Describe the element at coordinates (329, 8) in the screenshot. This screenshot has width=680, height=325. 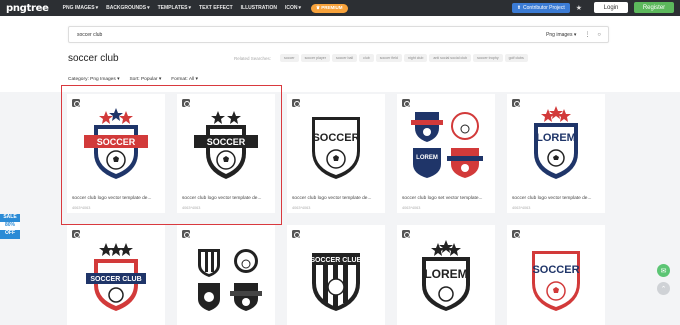
I see `premium-button: ♛ PREMIUM` at that location.